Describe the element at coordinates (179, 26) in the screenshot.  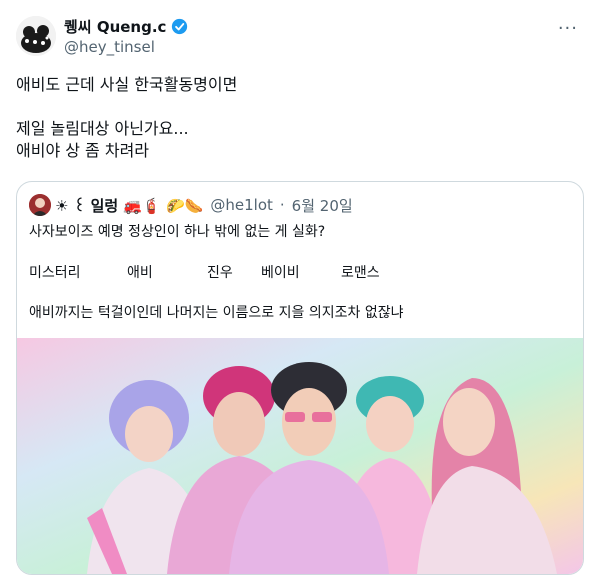
I see `verified-badge-icon` at that location.